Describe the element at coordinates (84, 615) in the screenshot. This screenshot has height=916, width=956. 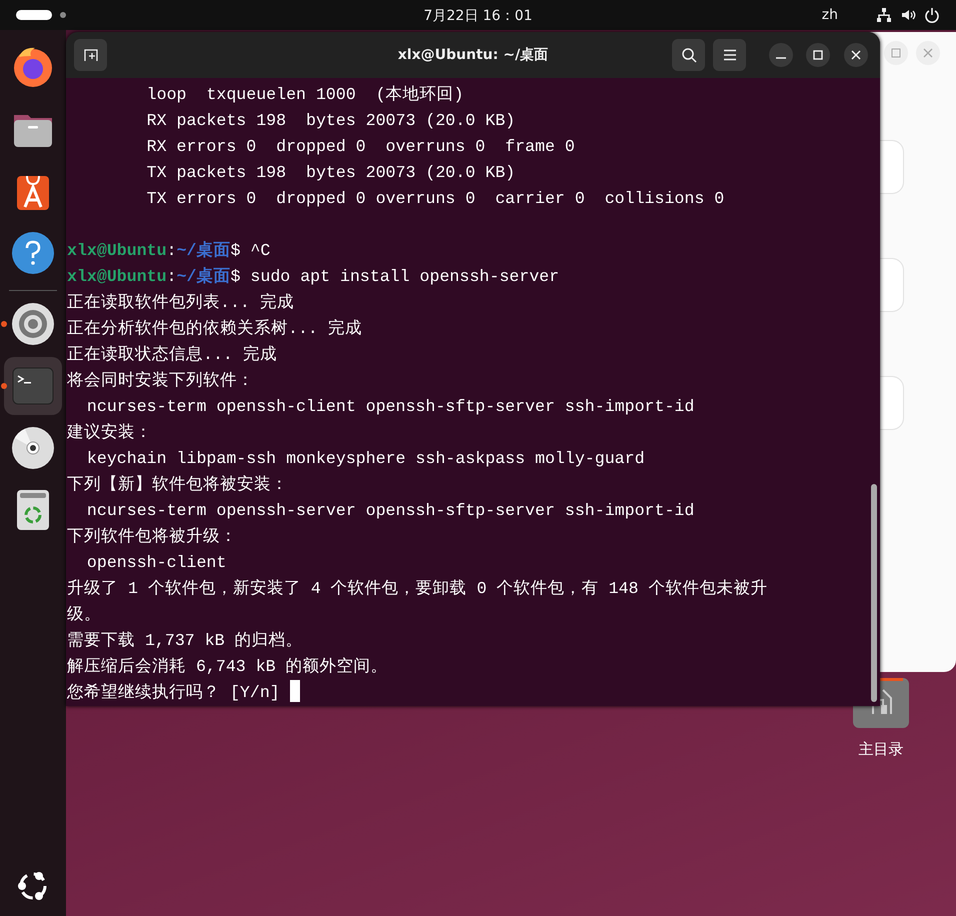
I see `output-line: 级。` at that location.